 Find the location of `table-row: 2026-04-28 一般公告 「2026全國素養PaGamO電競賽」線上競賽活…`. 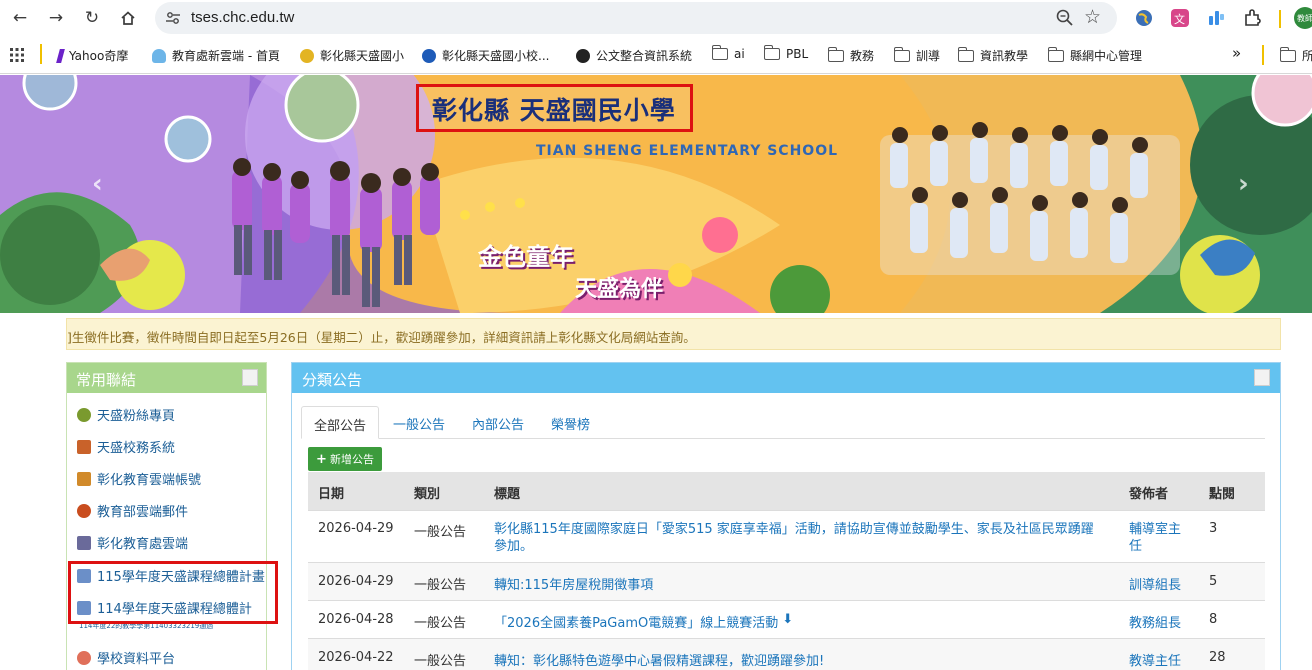

table-row: 2026-04-28 一般公告 「2026全國素養PaGamO電競賽」線上競賽活… is located at coordinates (786, 619).